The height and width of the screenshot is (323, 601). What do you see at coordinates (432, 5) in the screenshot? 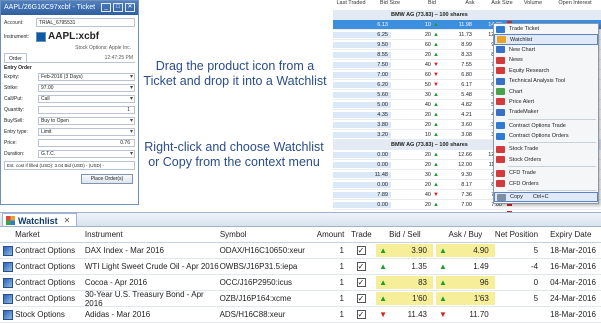
I see `column-header: Bid` at bounding box center [432, 5].